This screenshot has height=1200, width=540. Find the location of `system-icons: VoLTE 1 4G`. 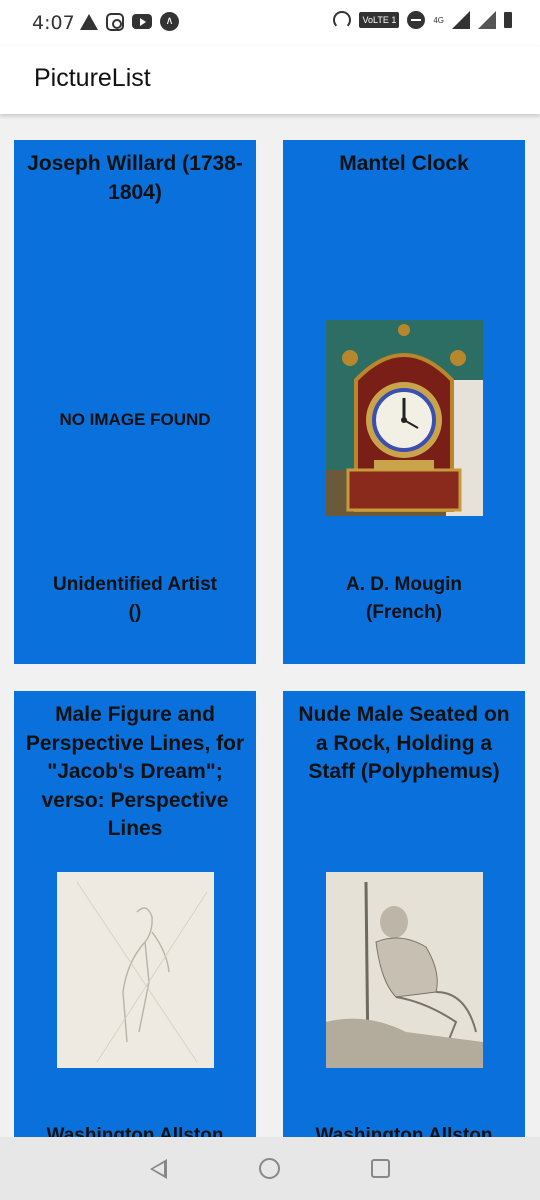

system-icons: VoLTE 1 4G is located at coordinates (422, 20).